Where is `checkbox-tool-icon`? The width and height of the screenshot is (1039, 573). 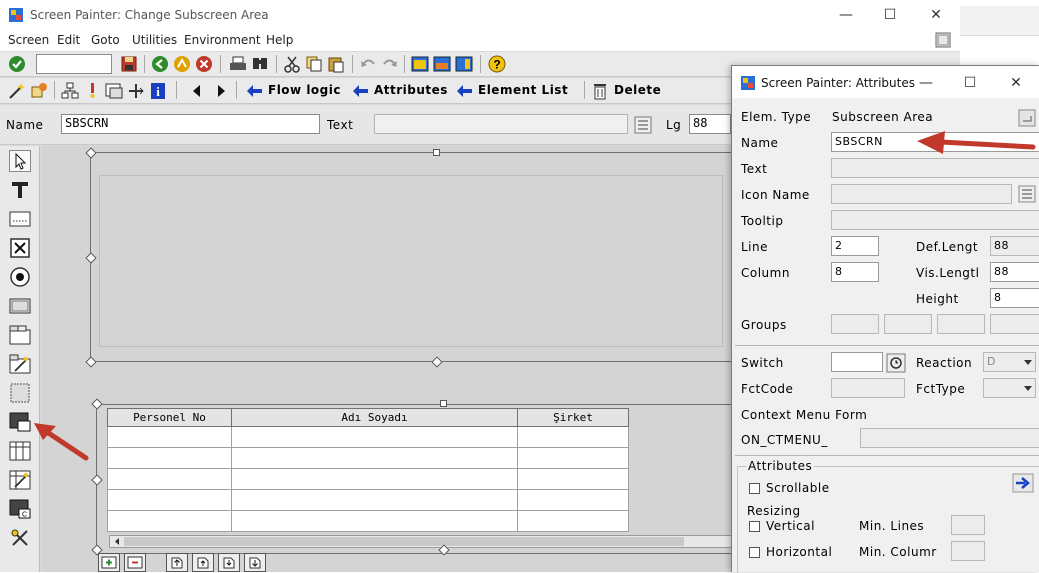 checkbox-tool-icon is located at coordinates (20, 248).